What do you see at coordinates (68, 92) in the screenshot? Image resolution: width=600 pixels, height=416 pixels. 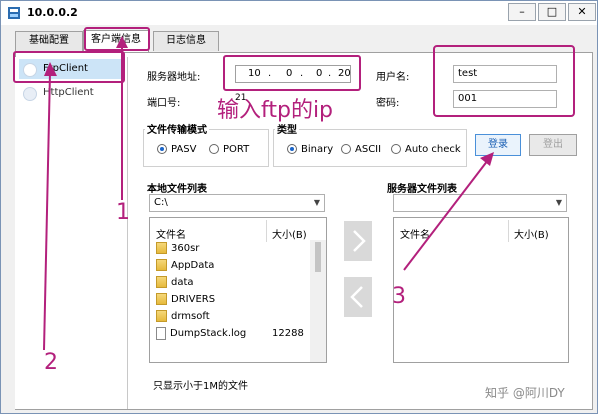 I see `sidebar-item-label: HttpClient` at bounding box center [68, 92].